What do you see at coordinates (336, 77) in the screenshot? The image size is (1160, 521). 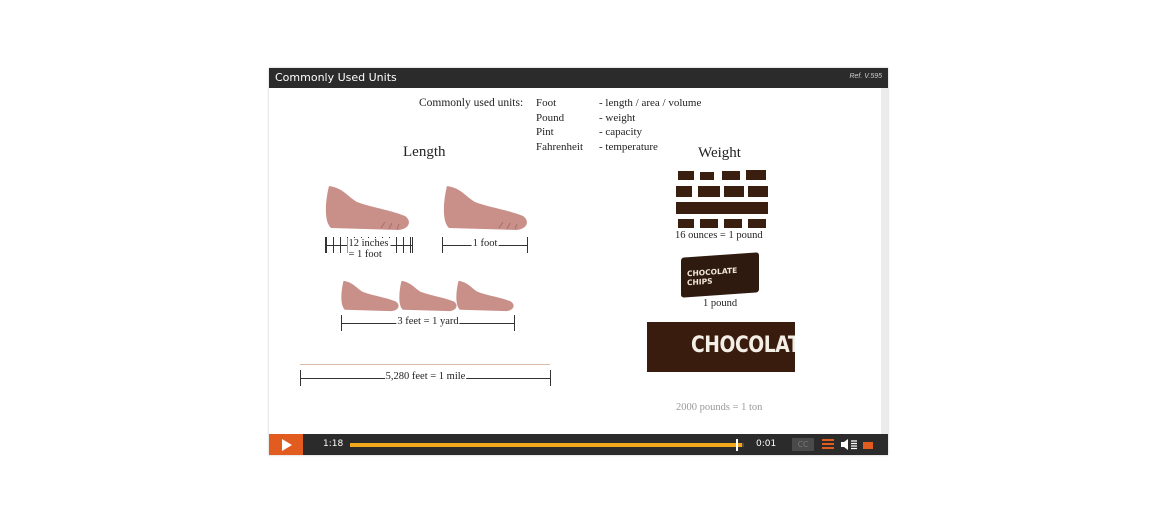 I see `video-title: Commonly Used Units` at bounding box center [336, 77].